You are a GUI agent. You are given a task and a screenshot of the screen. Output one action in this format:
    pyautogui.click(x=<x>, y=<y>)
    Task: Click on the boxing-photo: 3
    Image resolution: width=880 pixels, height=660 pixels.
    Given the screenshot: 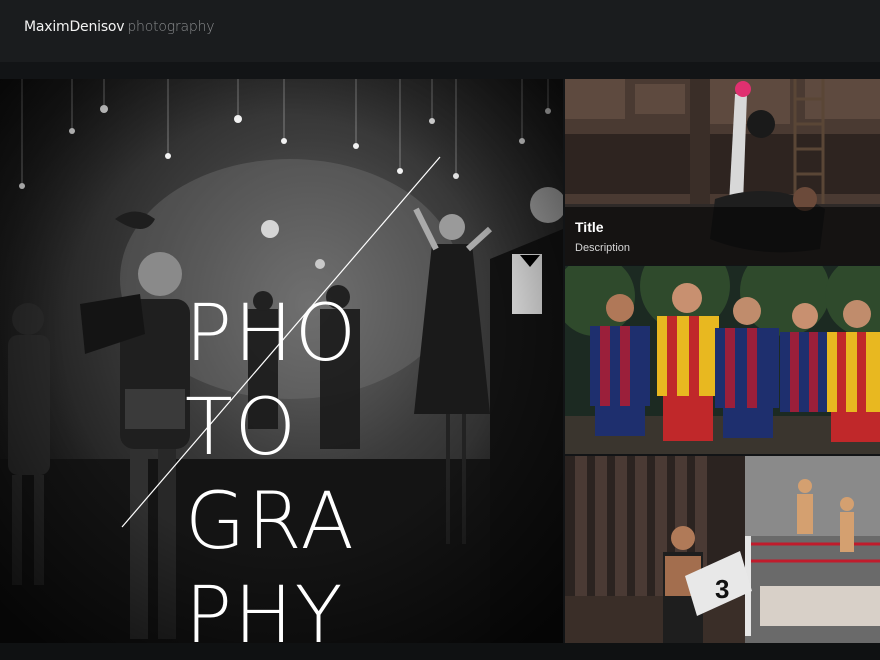 What is the action you would take?
    pyautogui.click(x=722, y=549)
    